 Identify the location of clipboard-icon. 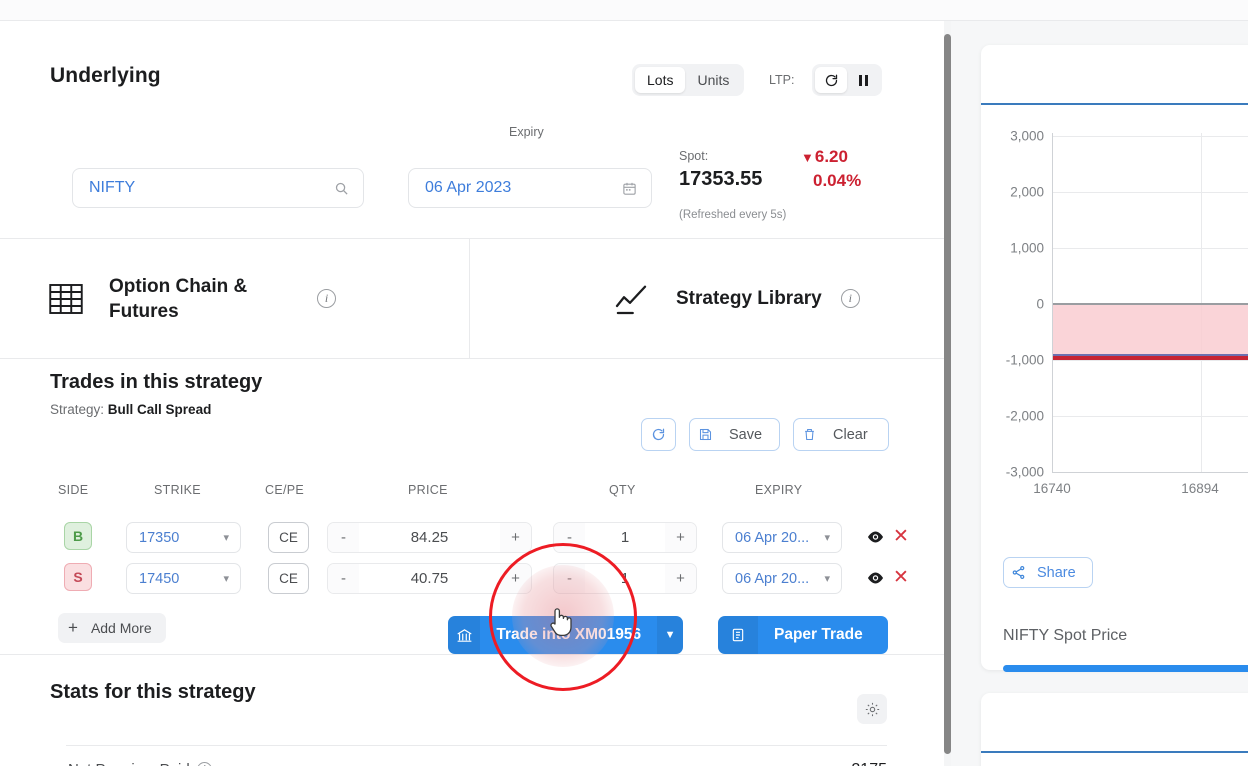
(738, 635).